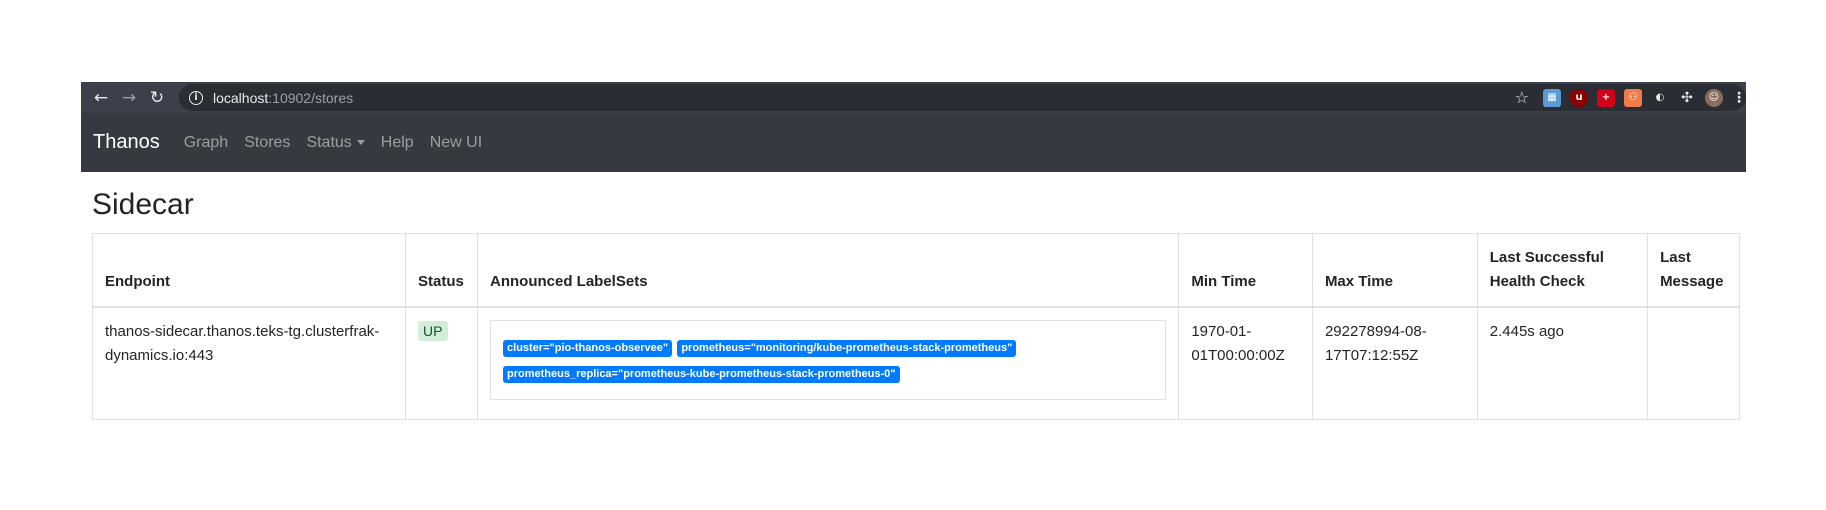 The image size is (1826, 510). What do you see at coordinates (1687, 98) in the screenshot?
I see `puzzle-icon: ✣` at bounding box center [1687, 98].